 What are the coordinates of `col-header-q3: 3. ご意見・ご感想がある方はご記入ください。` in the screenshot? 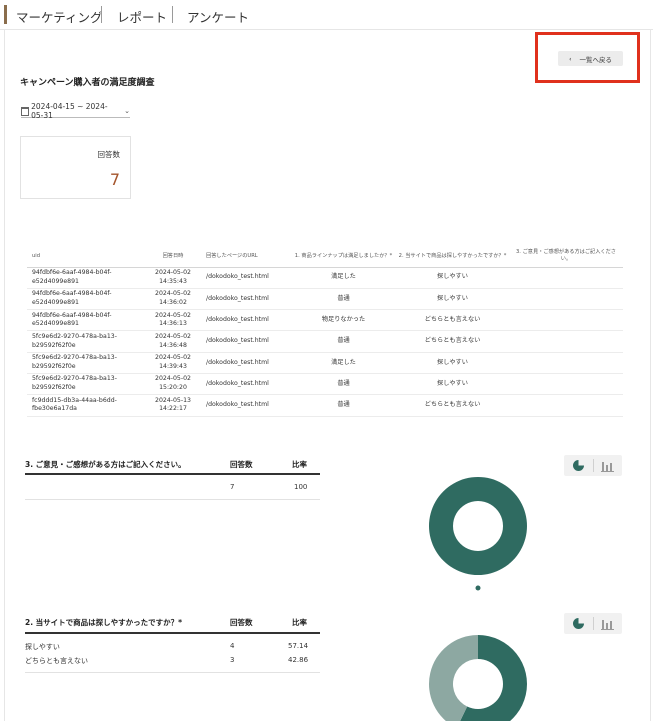 It's located at (566, 257).